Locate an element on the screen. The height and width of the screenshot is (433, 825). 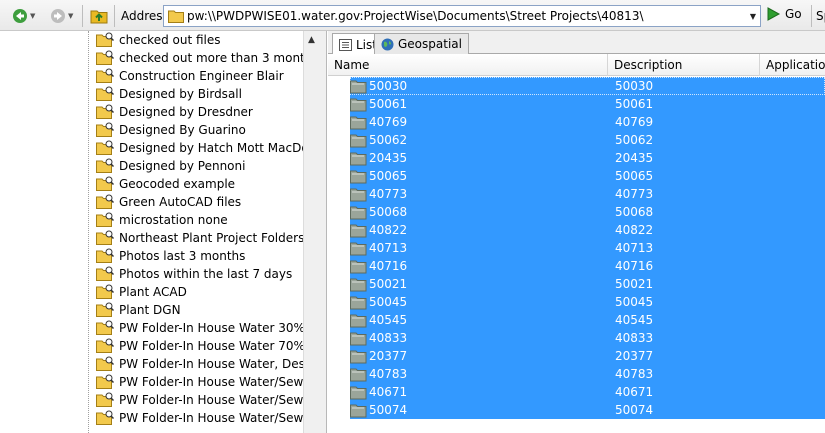
row-name: 40713 is located at coordinates (388, 248).